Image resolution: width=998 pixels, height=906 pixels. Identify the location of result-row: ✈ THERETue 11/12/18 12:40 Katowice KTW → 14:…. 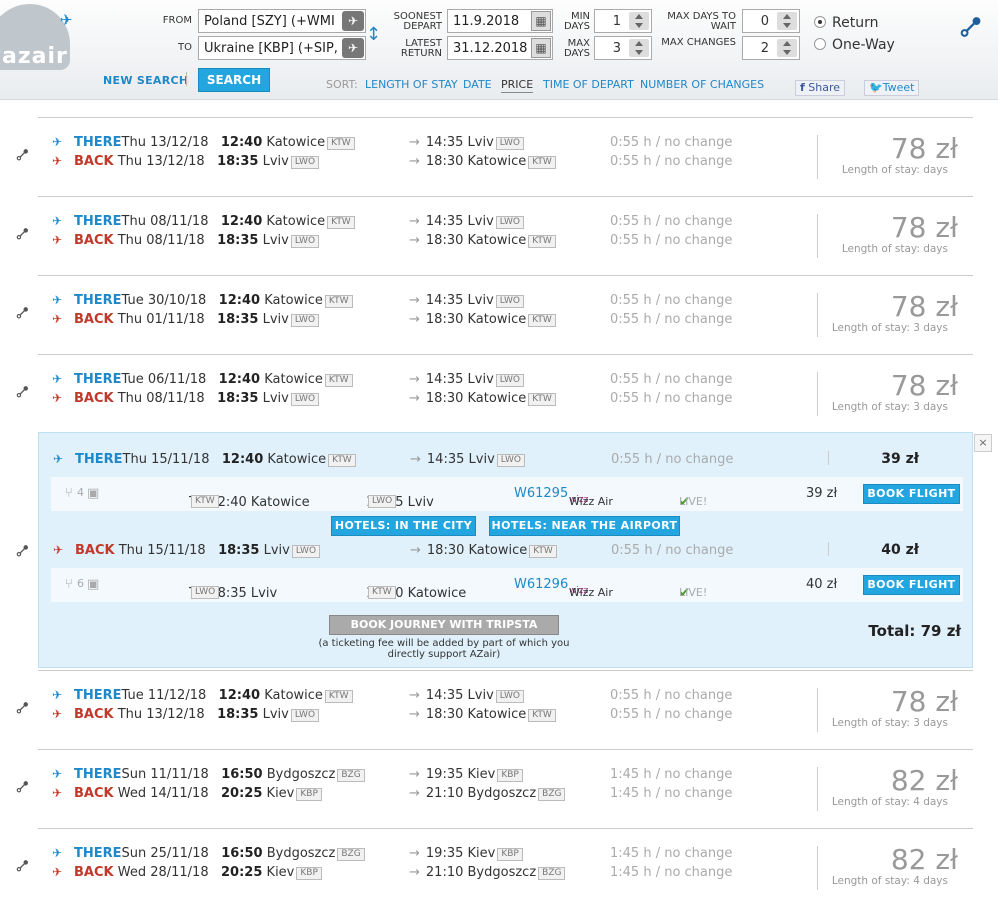
(505, 709).